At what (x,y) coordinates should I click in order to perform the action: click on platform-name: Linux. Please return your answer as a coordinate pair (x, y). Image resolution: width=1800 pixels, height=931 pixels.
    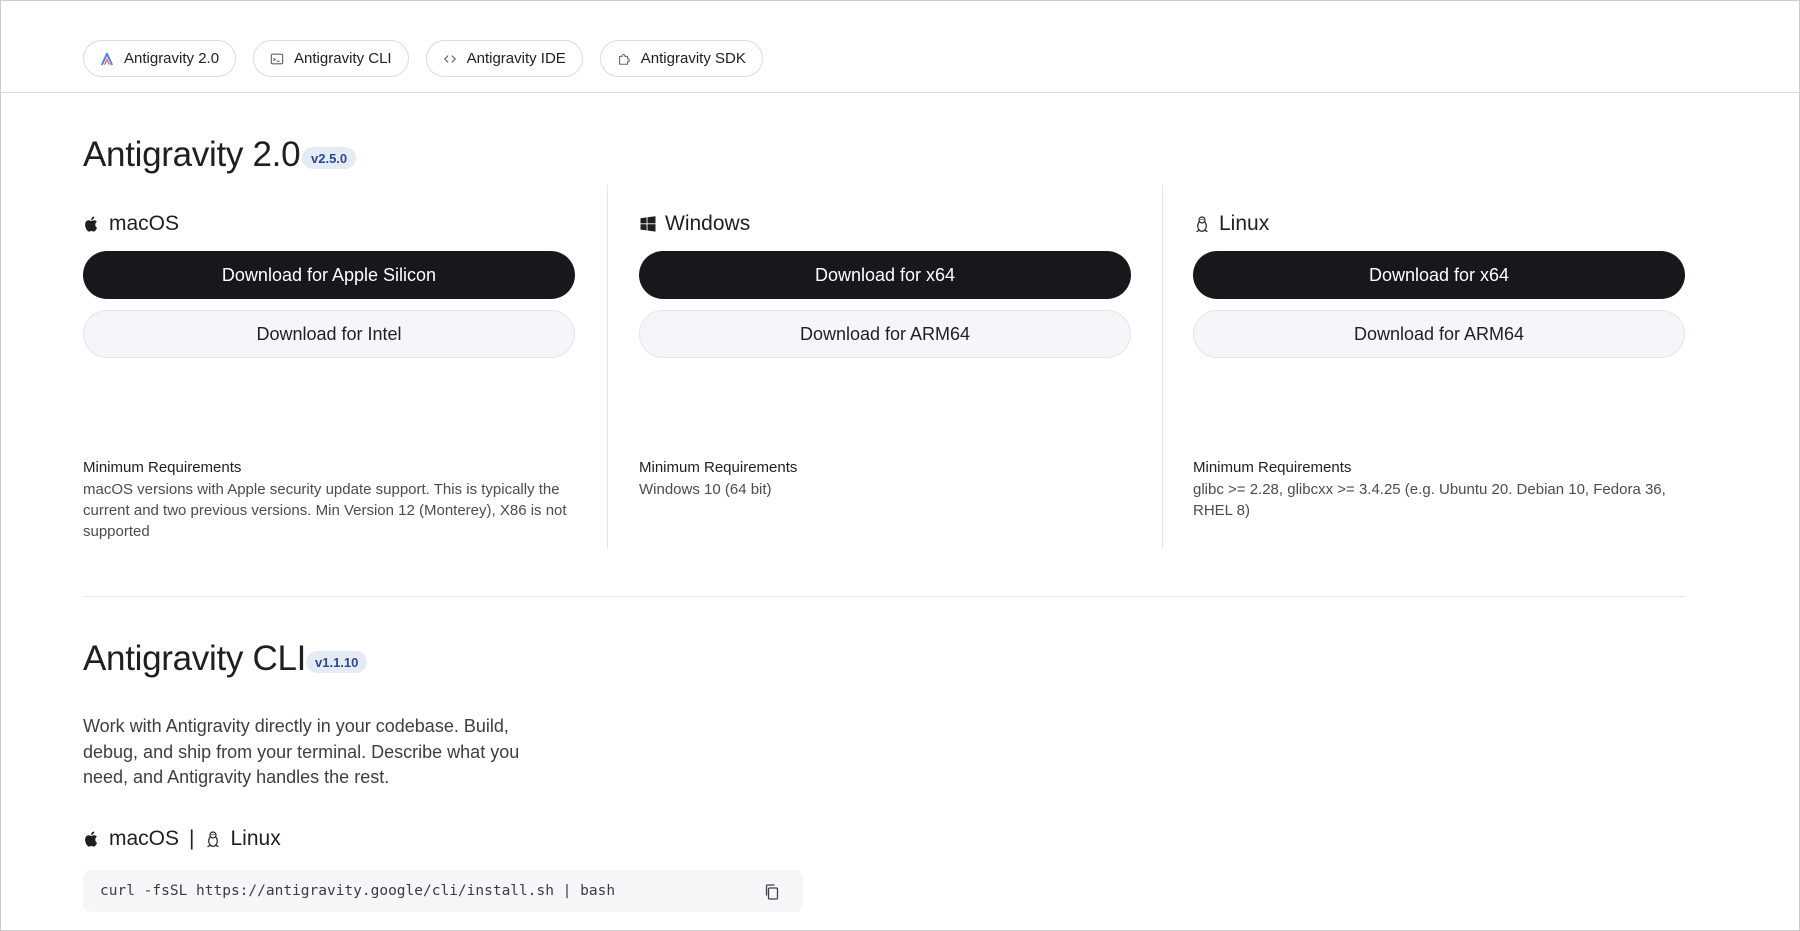
    Looking at the image, I should click on (1244, 223).